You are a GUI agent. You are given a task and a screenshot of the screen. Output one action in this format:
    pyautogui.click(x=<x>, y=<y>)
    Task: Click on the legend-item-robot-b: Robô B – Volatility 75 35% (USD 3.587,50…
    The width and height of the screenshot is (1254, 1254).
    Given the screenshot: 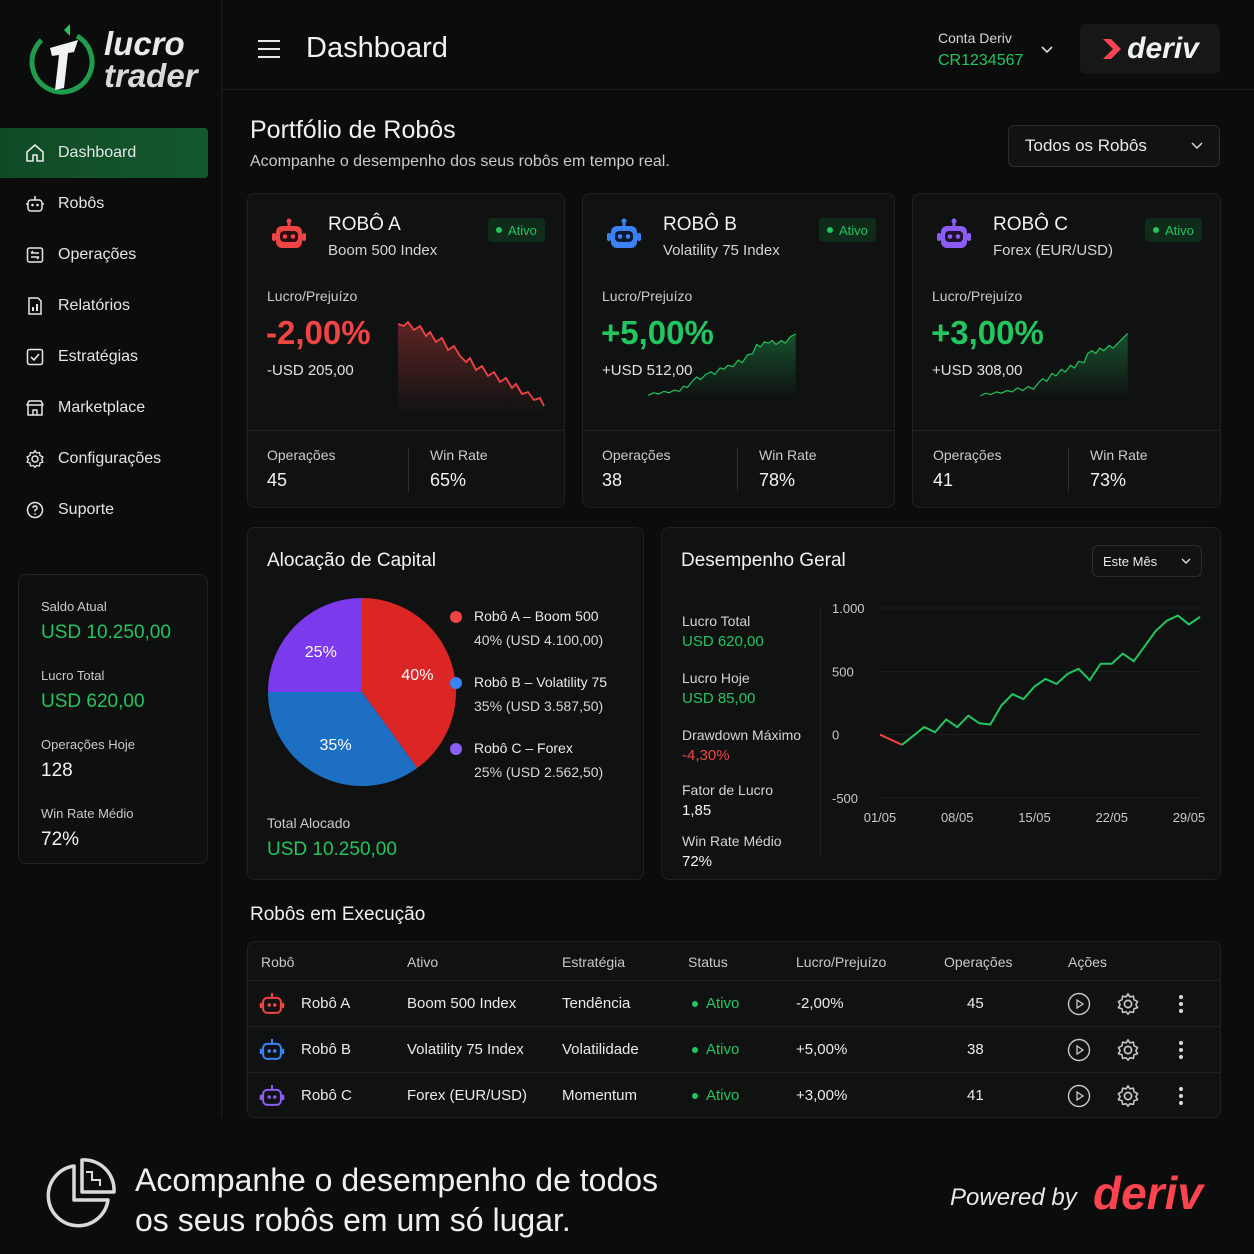 What is the action you would take?
    pyautogui.click(x=529, y=694)
    